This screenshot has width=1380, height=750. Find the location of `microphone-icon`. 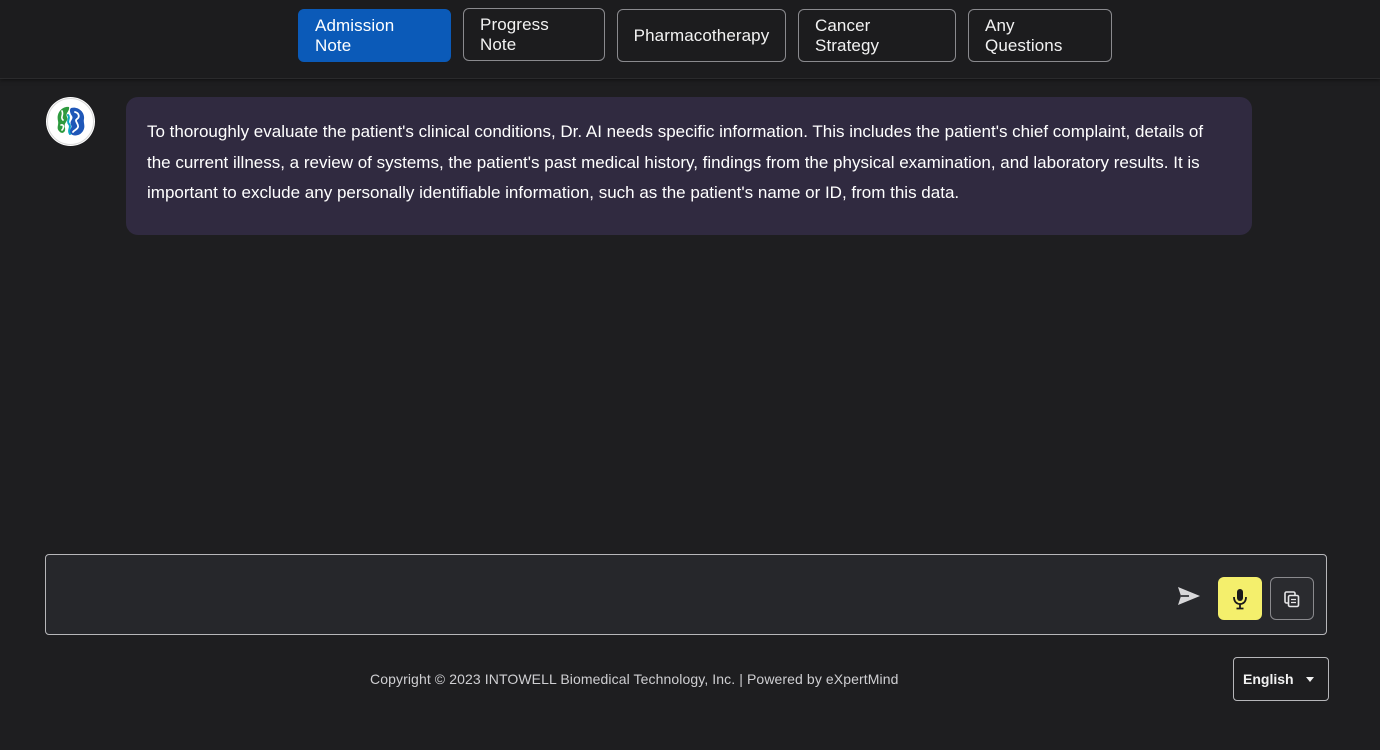

microphone-icon is located at coordinates (1240, 598).